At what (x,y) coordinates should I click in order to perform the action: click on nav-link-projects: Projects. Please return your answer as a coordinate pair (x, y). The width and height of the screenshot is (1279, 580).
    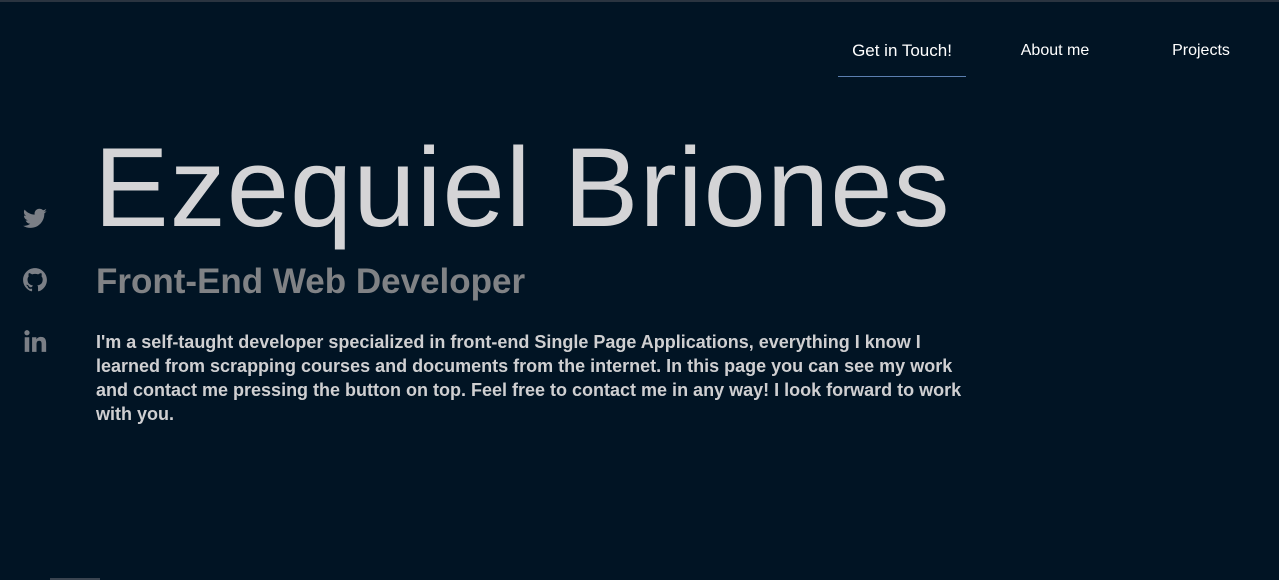
    Looking at the image, I should click on (1201, 51).